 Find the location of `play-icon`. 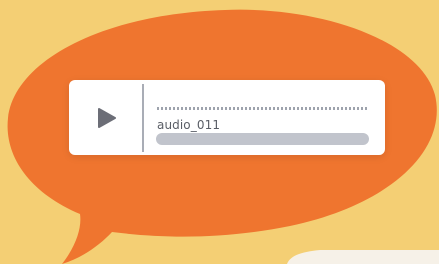

play-icon is located at coordinates (106, 117).